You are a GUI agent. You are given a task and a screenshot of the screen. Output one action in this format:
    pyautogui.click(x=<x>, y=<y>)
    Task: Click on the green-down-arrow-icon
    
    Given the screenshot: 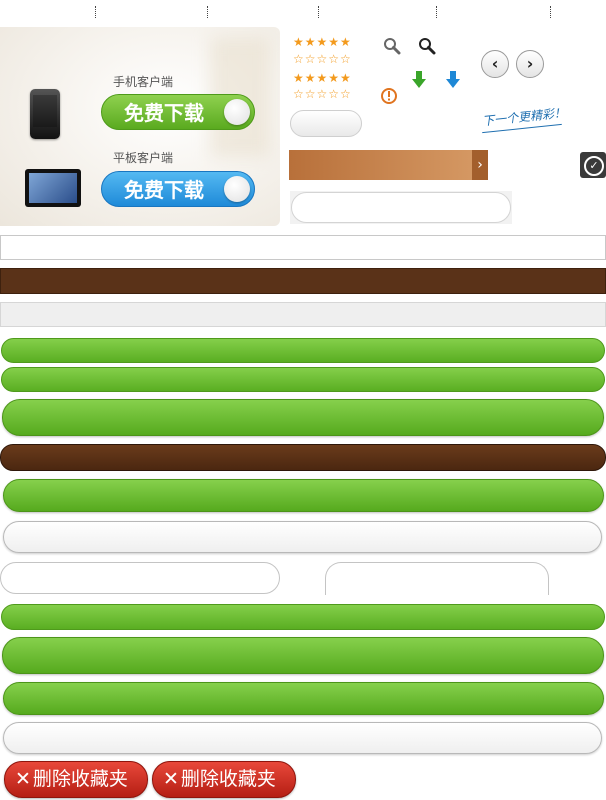 What is the action you would take?
    pyautogui.click(x=419, y=80)
    